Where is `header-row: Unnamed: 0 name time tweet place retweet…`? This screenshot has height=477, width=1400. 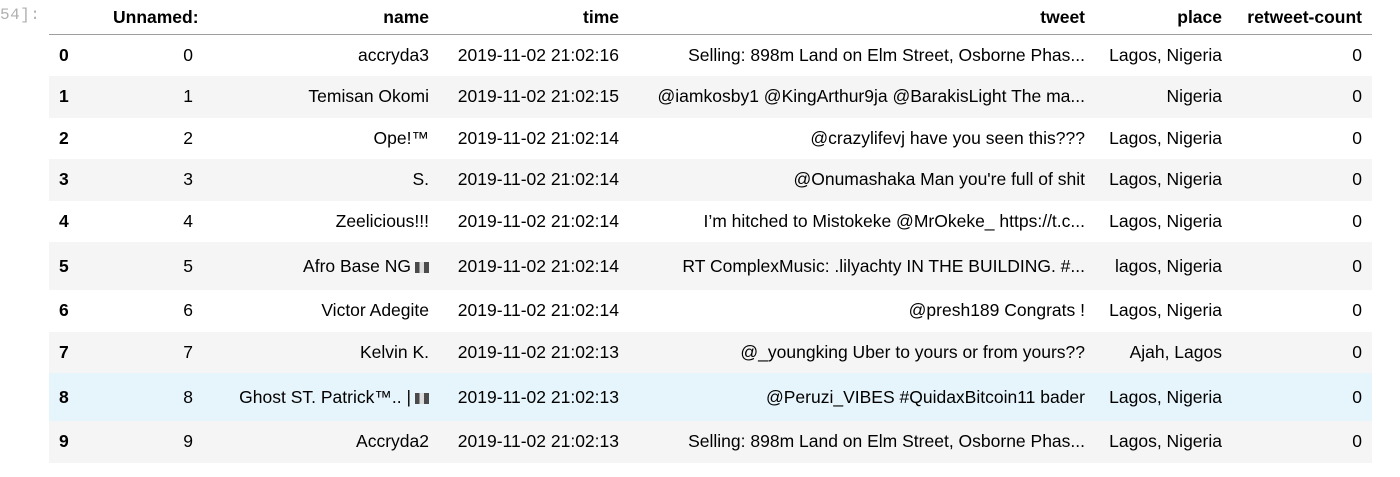
header-row: Unnamed: 0 name time tweet place retweet… is located at coordinates (710, 17).